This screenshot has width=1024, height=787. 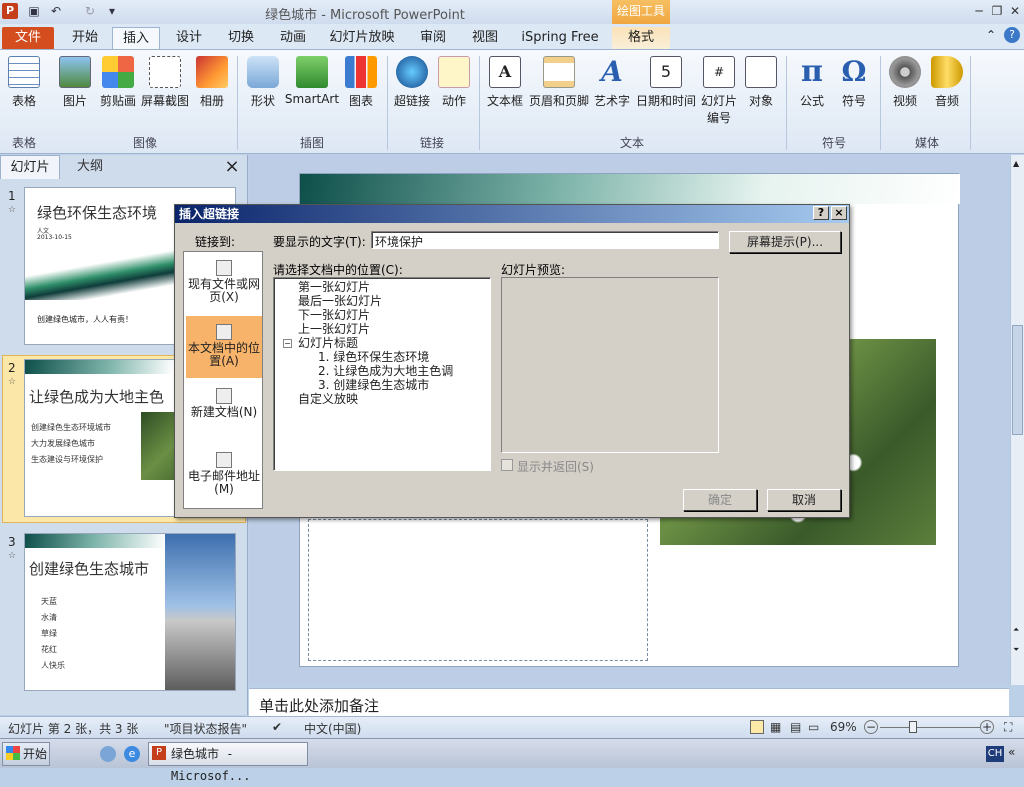 I want to click on group-label-illustrations: 插图, so click(x=311, y=143).